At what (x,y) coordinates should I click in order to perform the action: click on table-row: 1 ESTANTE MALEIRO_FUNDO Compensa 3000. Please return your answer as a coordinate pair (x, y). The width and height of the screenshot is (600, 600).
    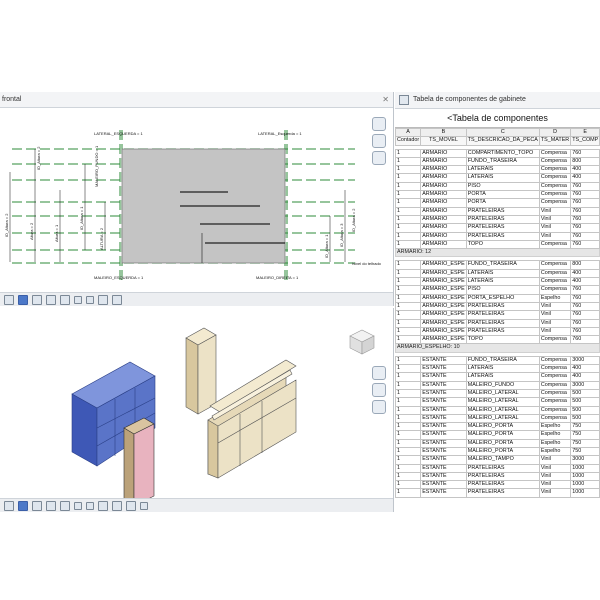
    Looking at the image, I should click on (497, 385).